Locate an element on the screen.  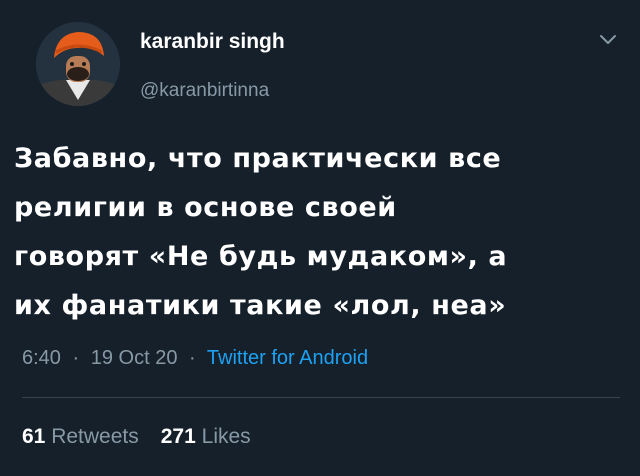
tweet-date: 19 Oct 20 is located at coordinates (134, 358).